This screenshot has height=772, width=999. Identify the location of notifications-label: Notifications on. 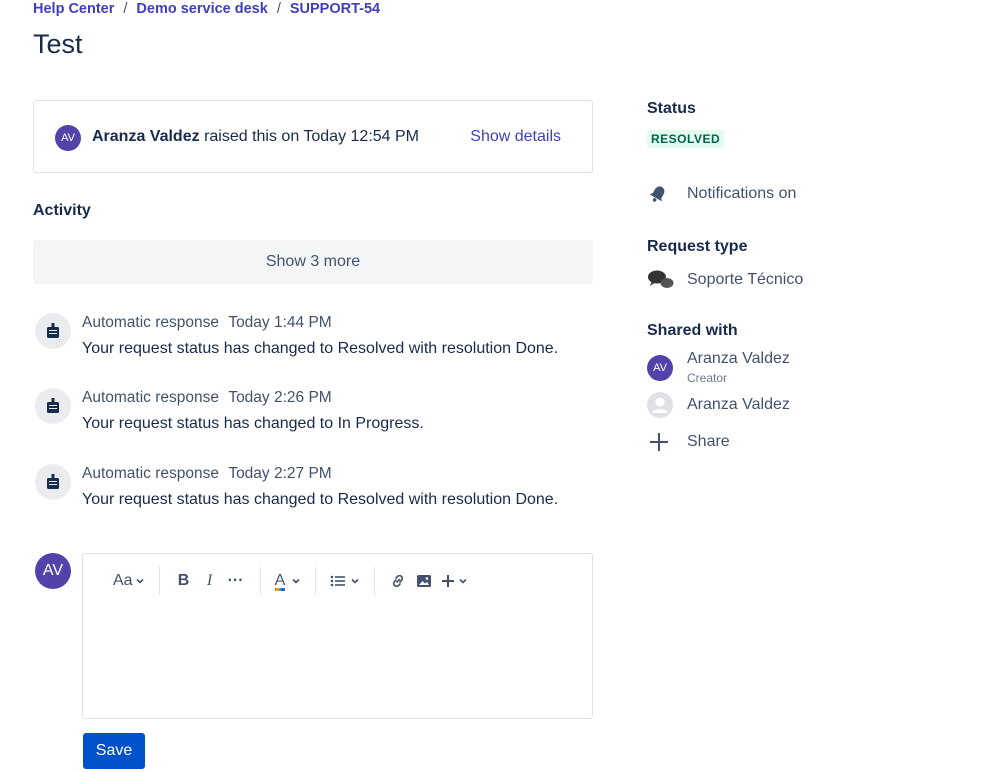
(742, 193).